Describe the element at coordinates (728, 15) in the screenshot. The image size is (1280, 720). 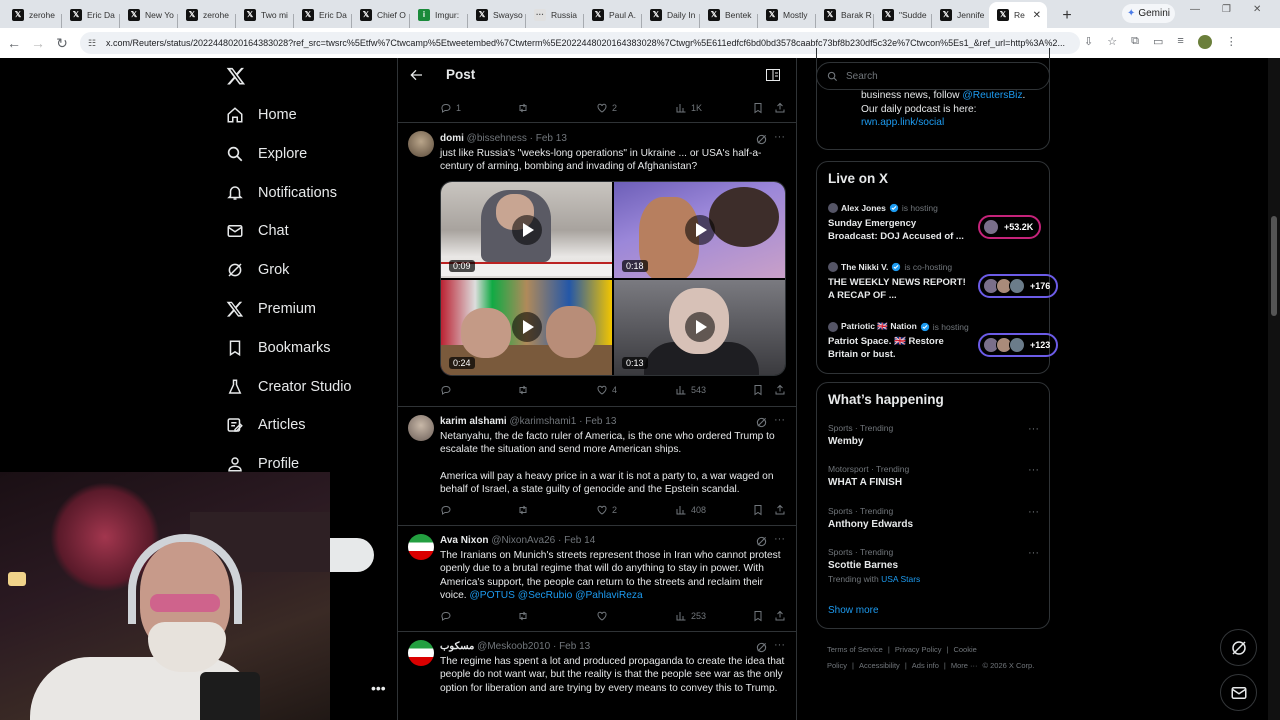
I see `browser-tab: 𝕏 Bentek` at that location.